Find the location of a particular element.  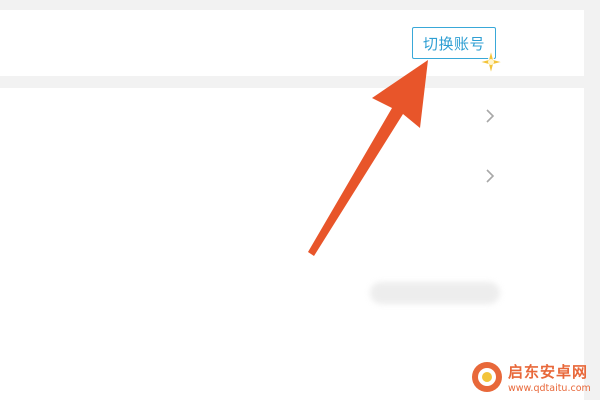

watermark-name: 启东安卓网 is located at coordinates (548, 371).